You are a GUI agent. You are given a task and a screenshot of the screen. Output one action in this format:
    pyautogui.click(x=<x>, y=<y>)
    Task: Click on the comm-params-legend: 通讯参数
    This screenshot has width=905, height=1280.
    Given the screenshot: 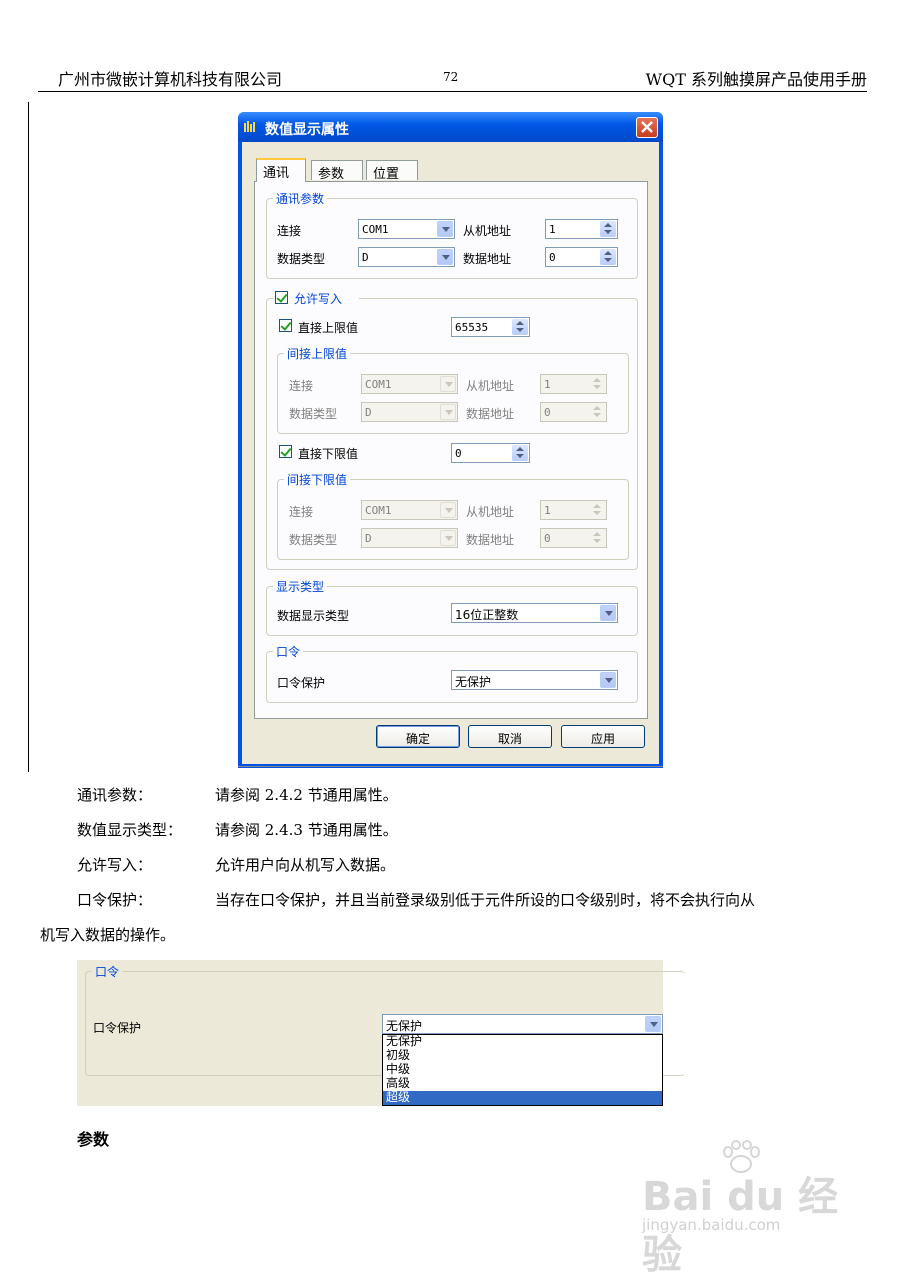 What is the action you would take?
    pyautogui.click(x=300, y=198)
    